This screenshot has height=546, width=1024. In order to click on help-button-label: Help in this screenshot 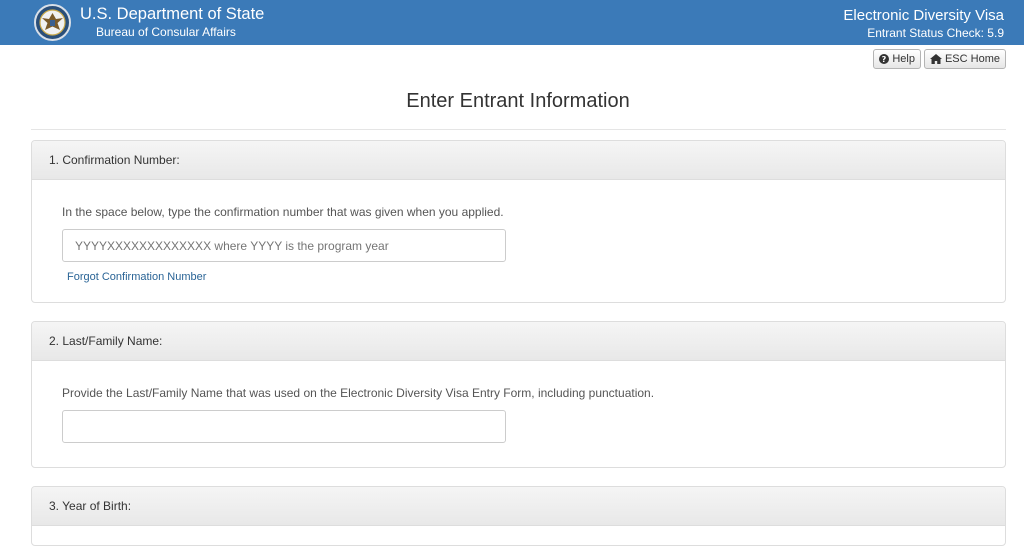, I will do `click(903, 59)`.